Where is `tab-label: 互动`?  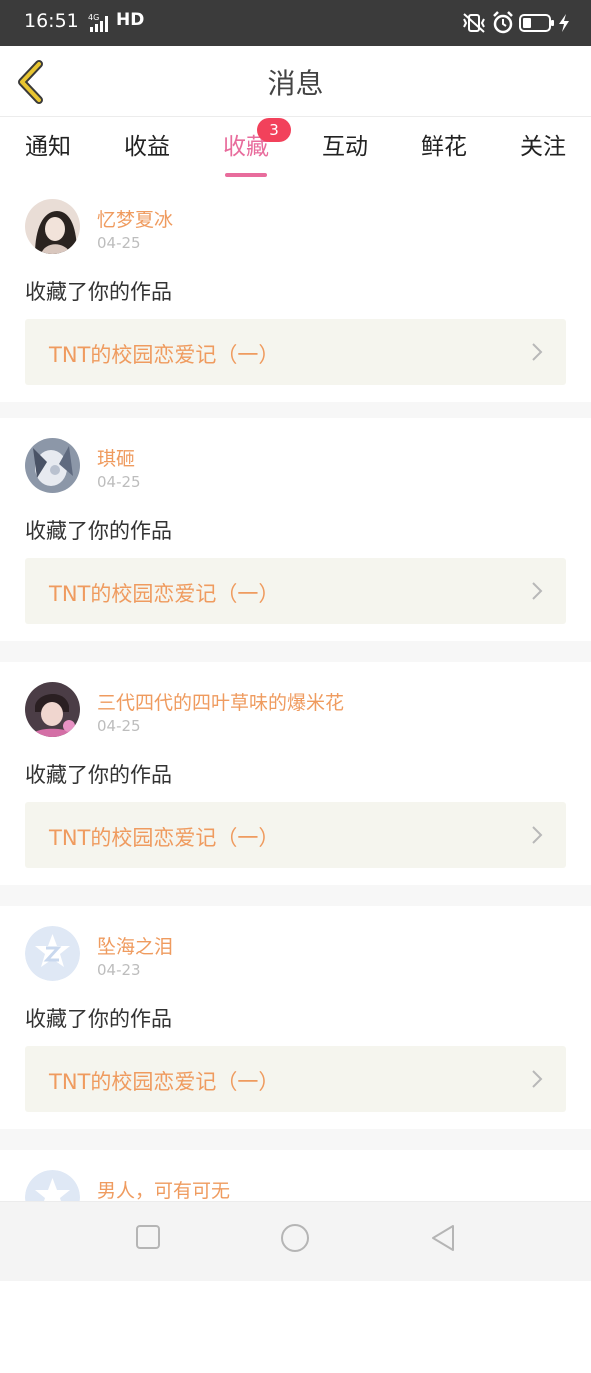
tab-label: 互动 is located at coordinates (345, 147).